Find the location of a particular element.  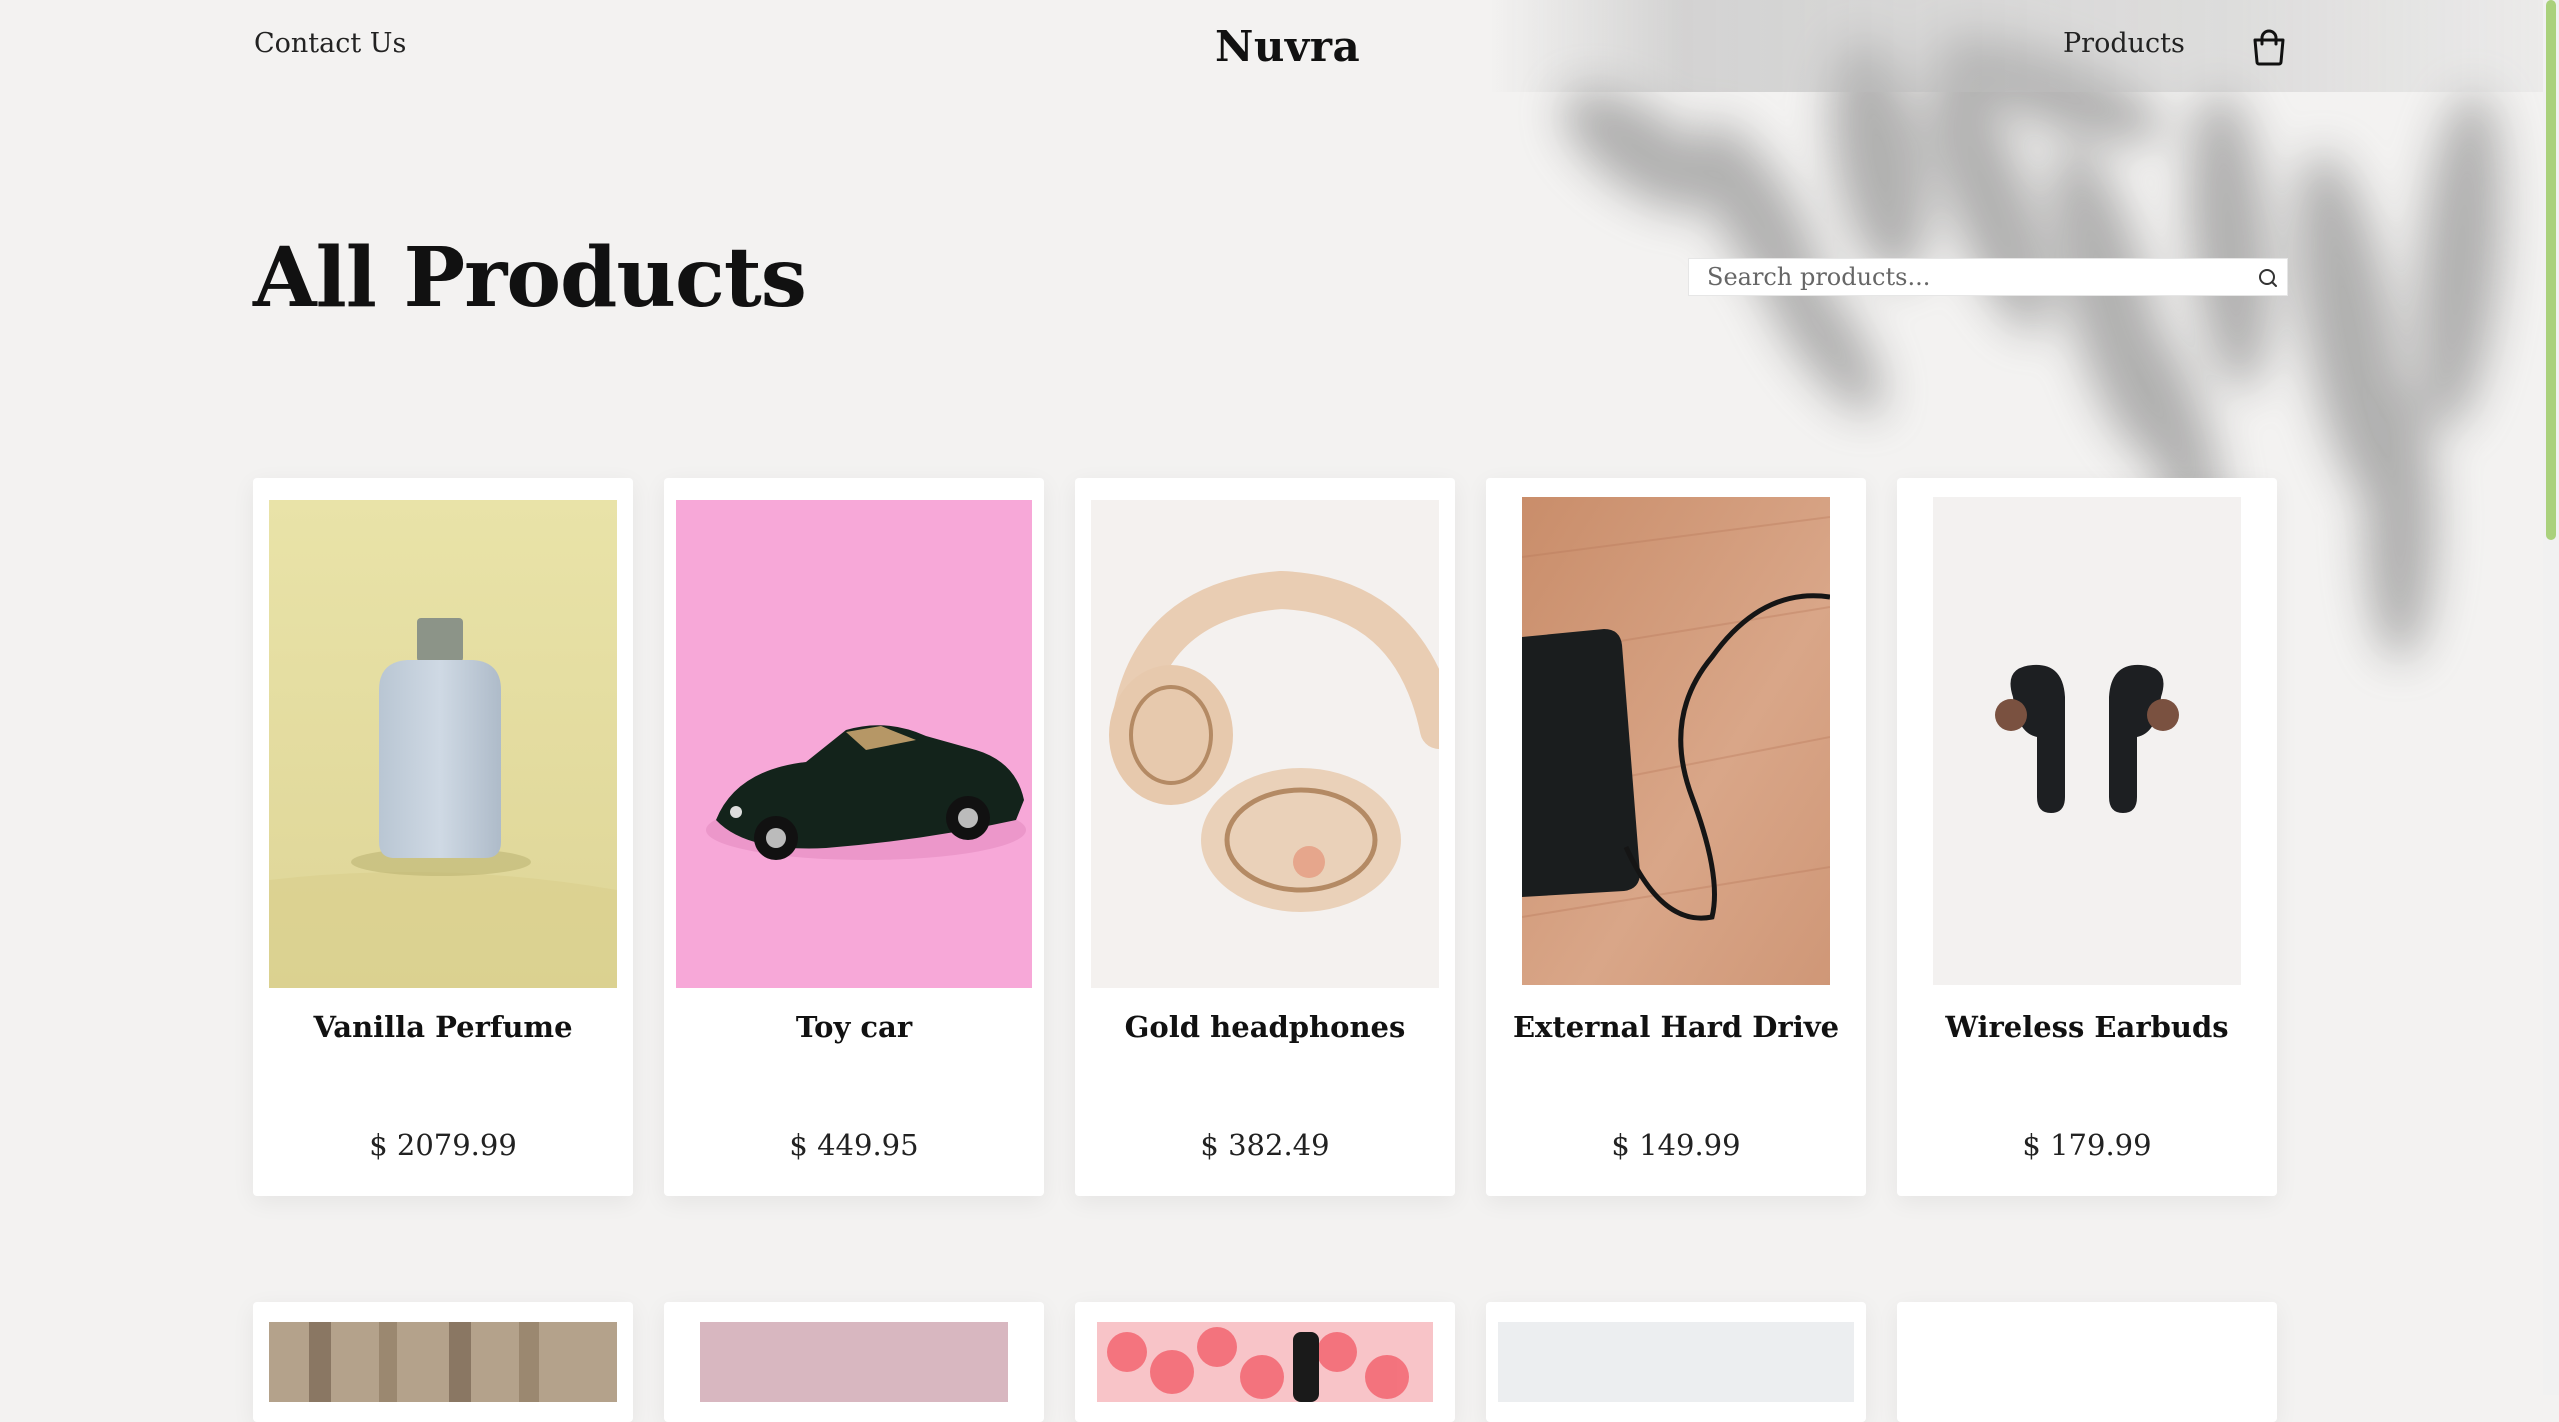

header-shadow-overlay is located at coordinates (2024, 46).